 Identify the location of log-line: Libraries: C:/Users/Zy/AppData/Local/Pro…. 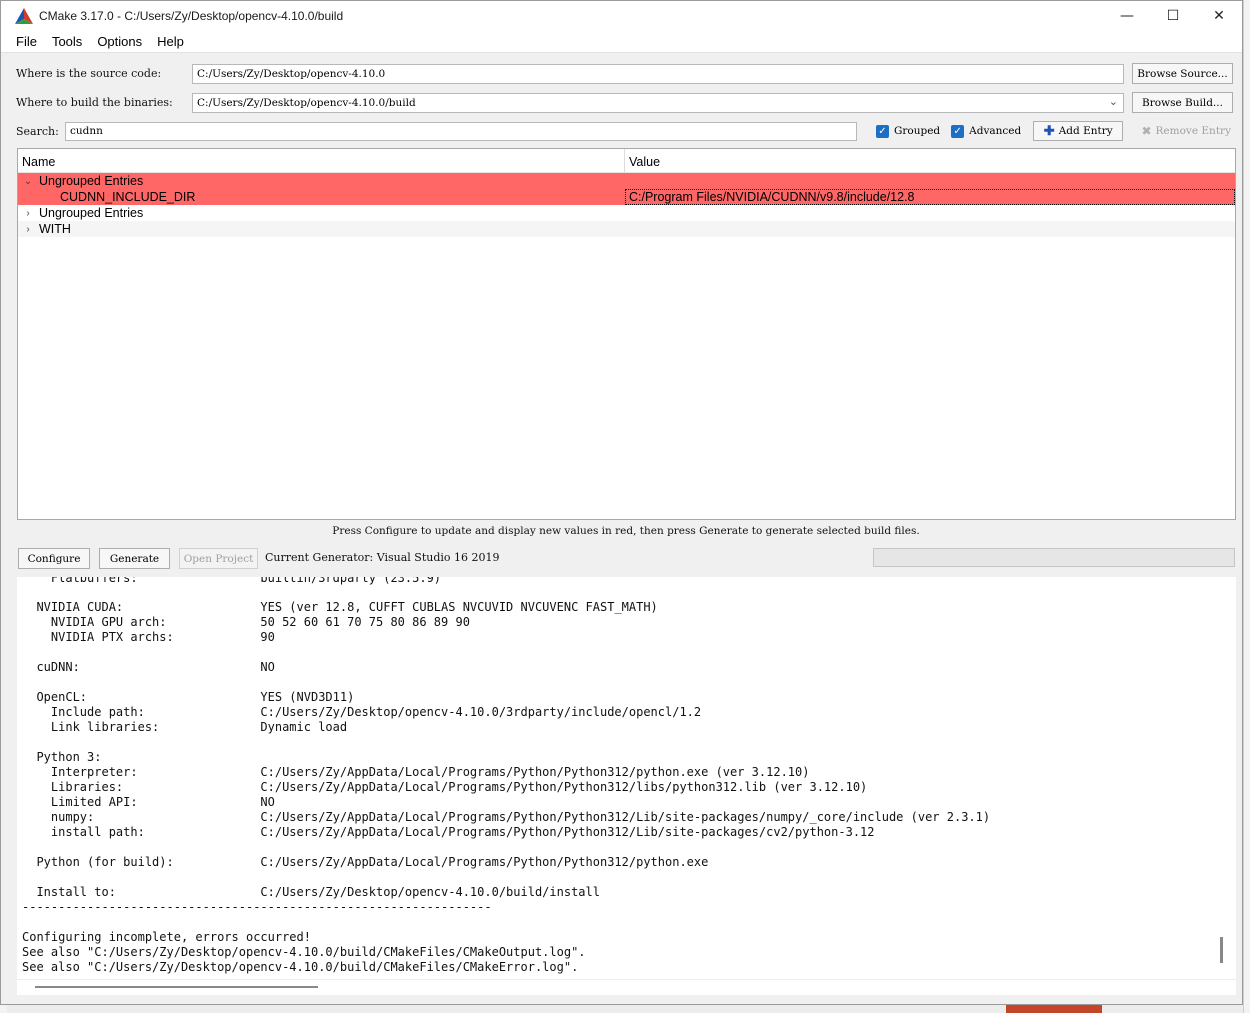
(445, 787).